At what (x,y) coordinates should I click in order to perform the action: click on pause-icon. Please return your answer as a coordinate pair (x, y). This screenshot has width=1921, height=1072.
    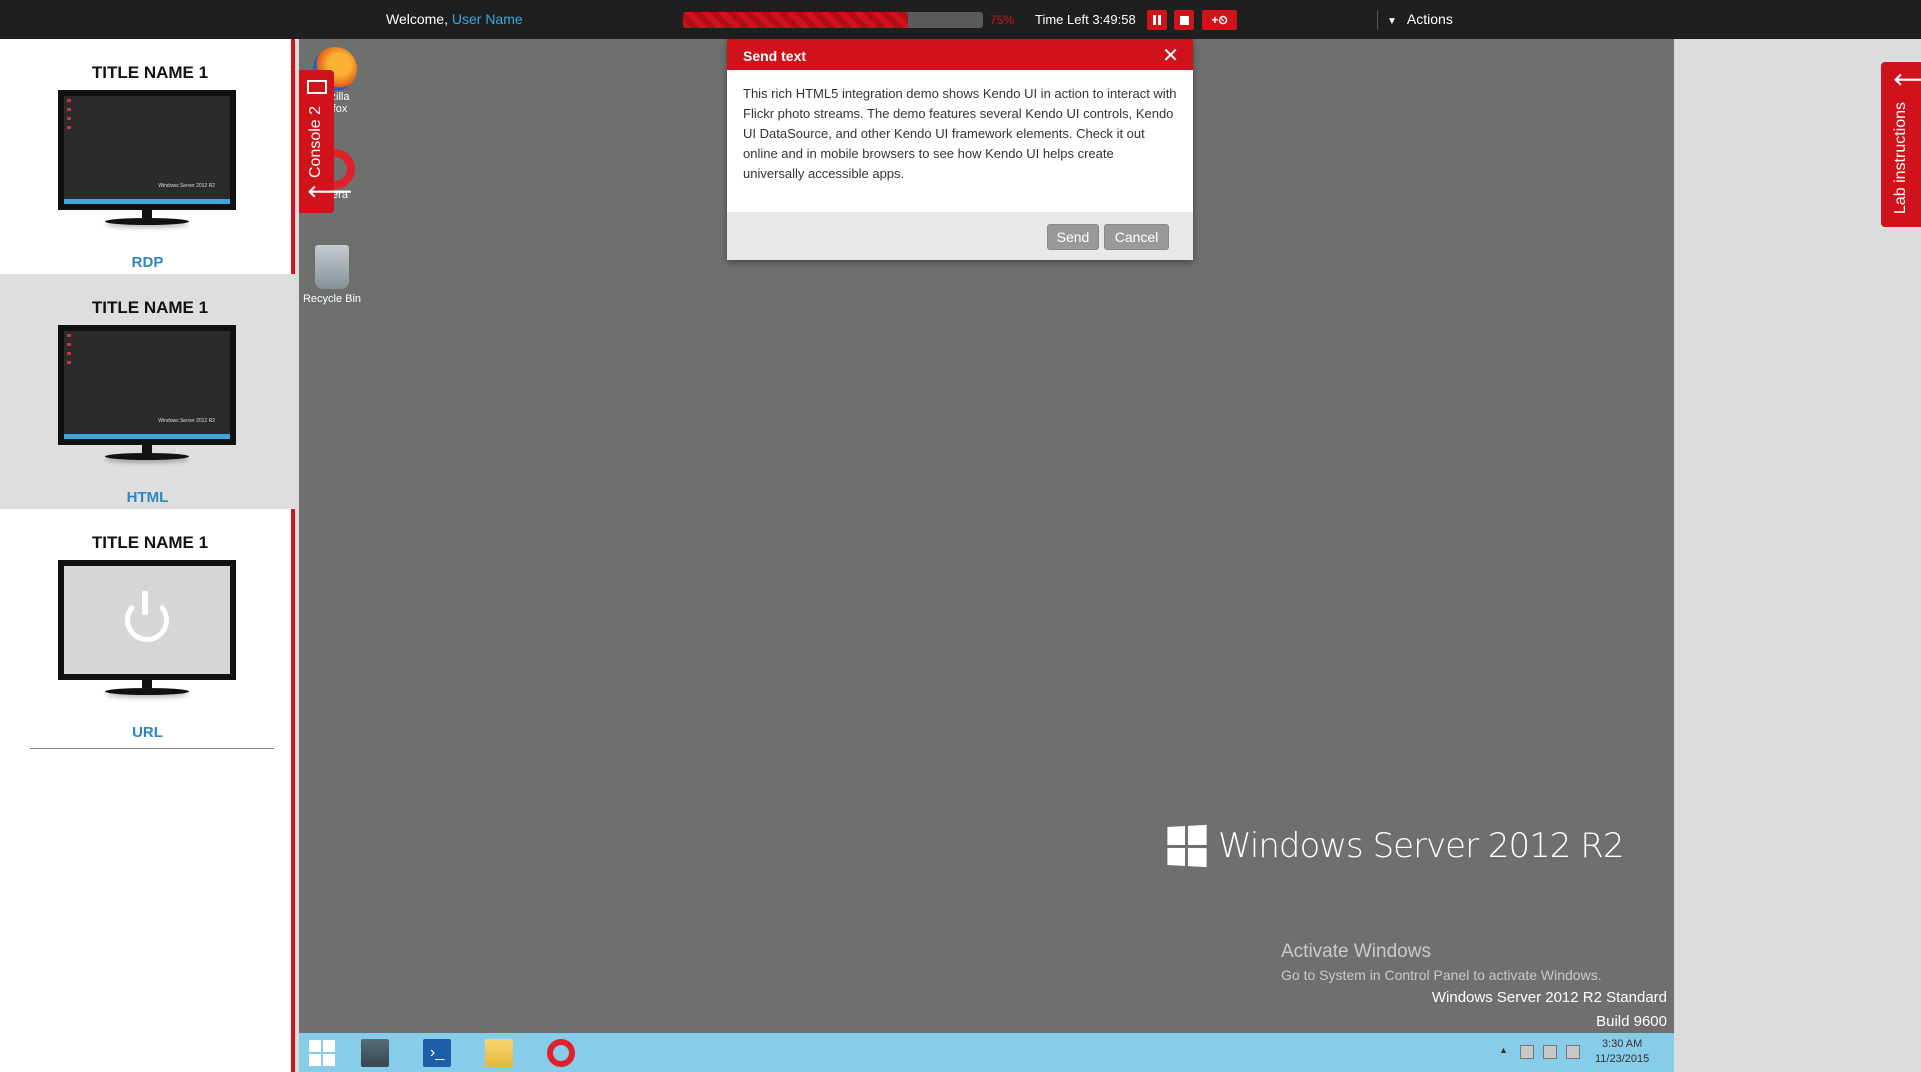
    Looking at the image, I should click on (1157, 20).